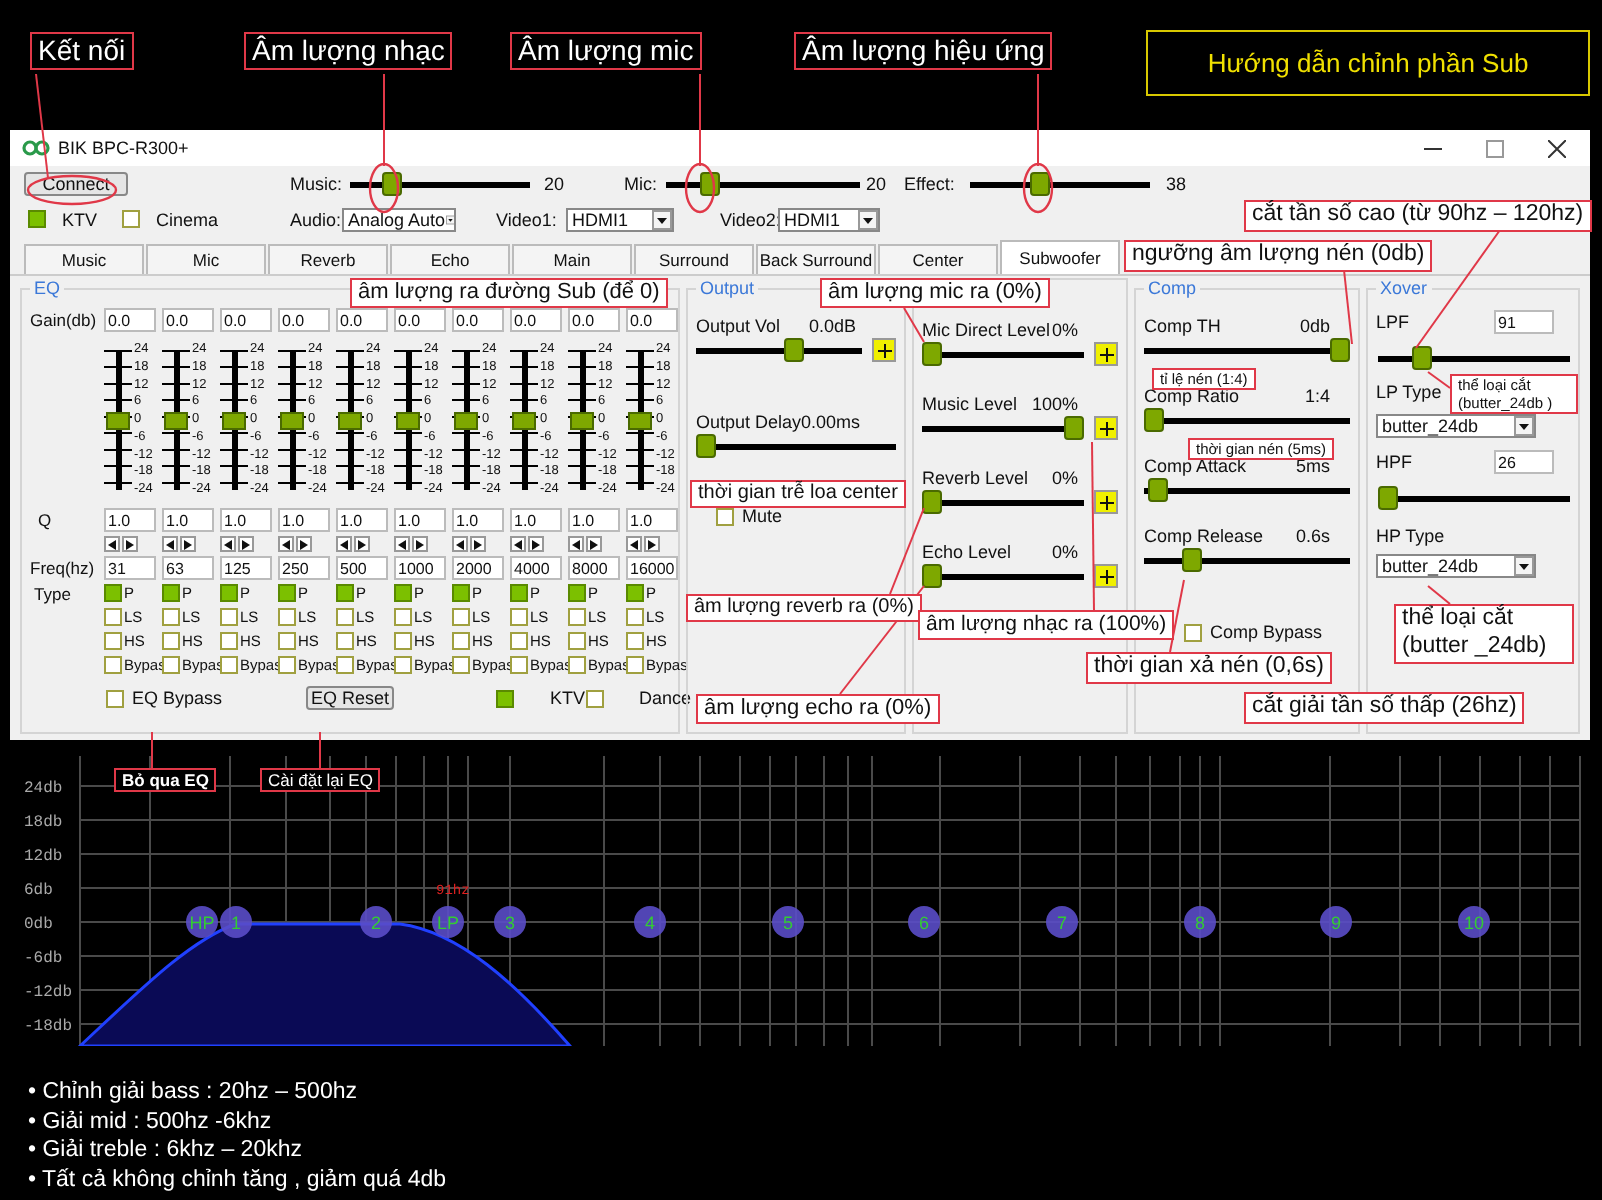 This screenshot has width=1602, height=1200. What do you see at coordinates (1456, 566) in the screenshot?
I see `dropdown: butter_24db` at bounding box center [1456, 566].